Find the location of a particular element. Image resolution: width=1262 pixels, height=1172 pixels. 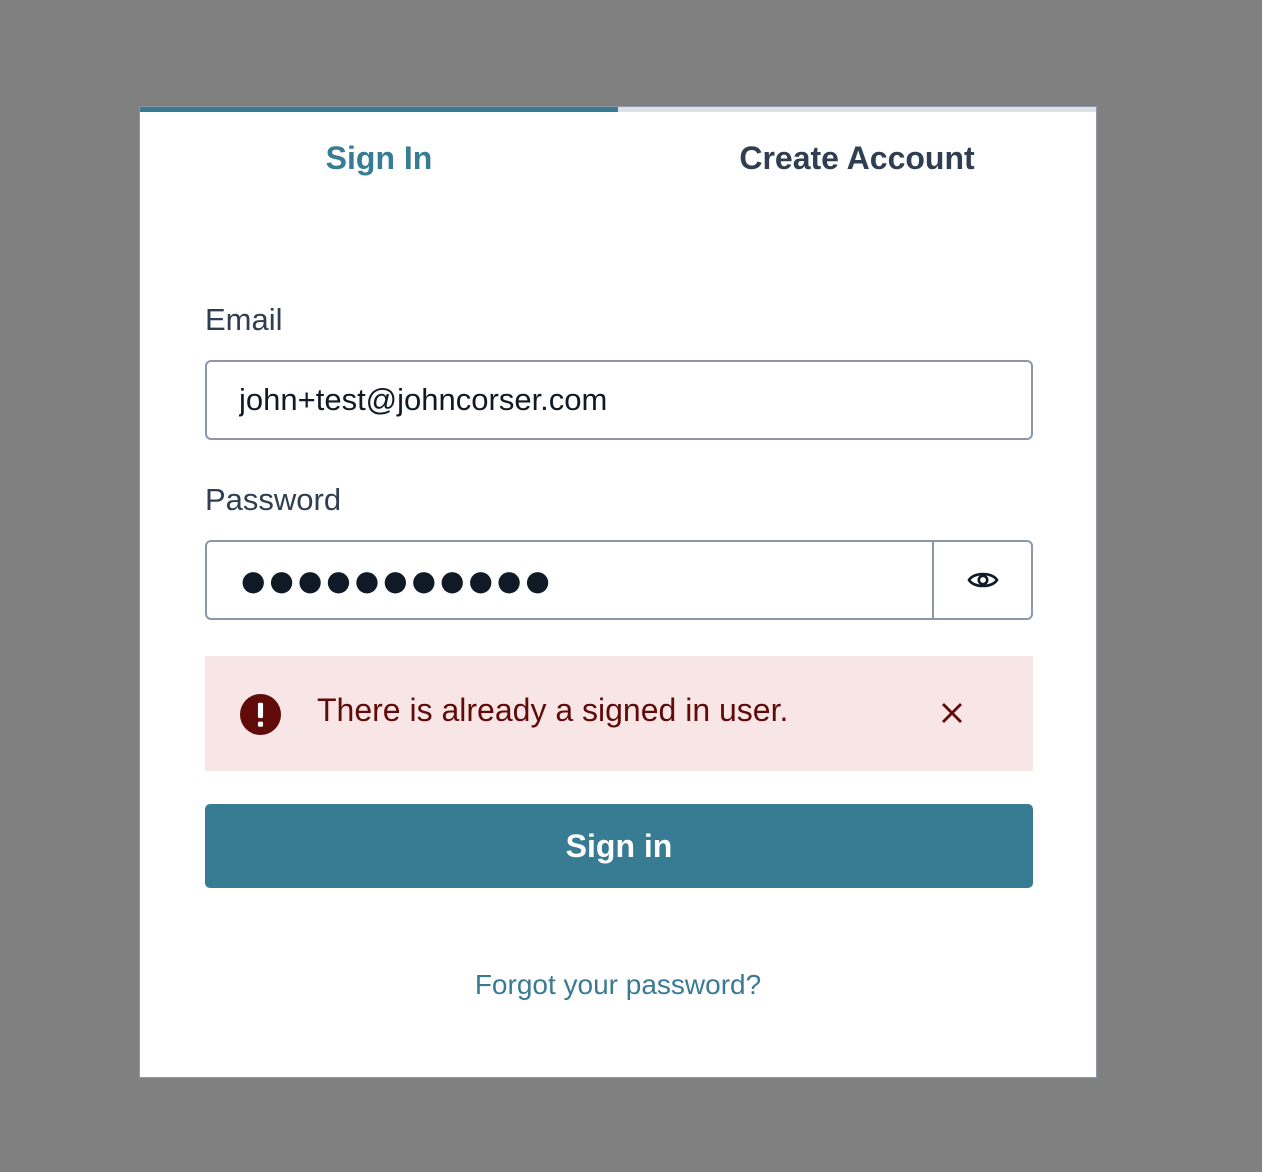

close-icon is located at coordinates (952, 713).